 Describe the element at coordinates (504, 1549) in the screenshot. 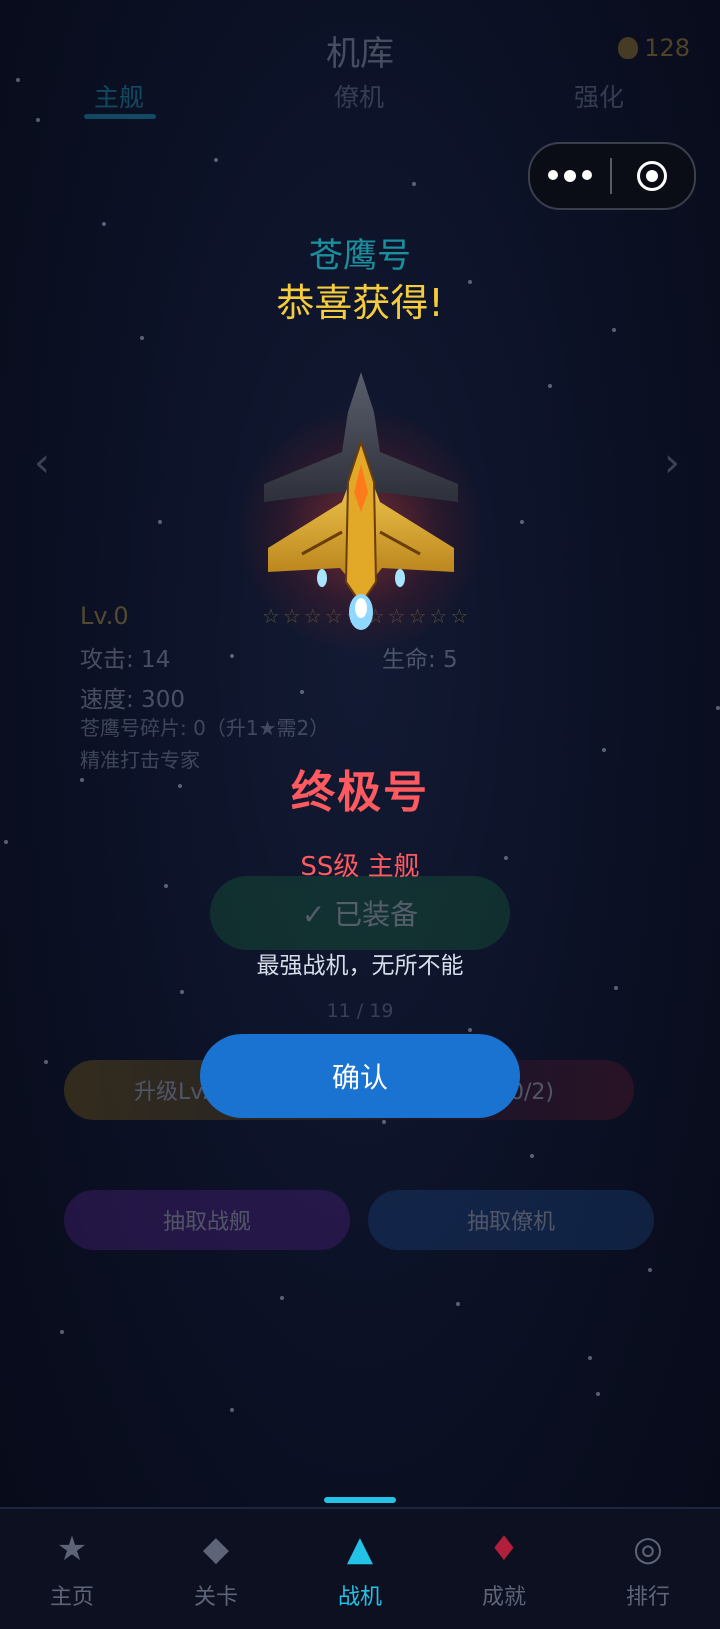

I see `red-diamond-icon: ♦` at that location.